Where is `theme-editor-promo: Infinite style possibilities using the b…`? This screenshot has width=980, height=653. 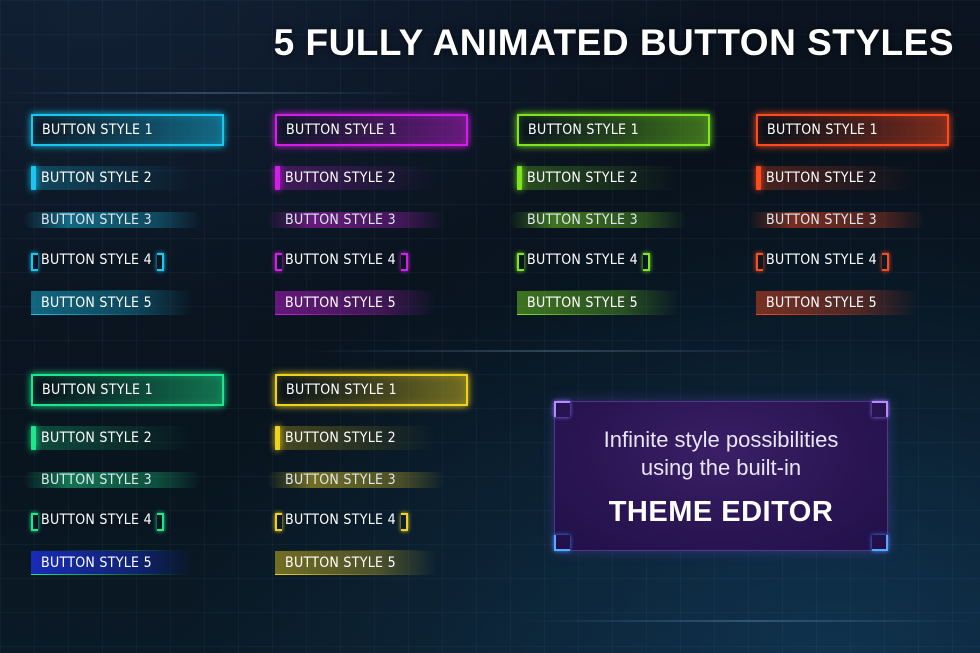
theme-editor-promo: Infinite style possibilities using the b… is located at coordinates (721, 476).